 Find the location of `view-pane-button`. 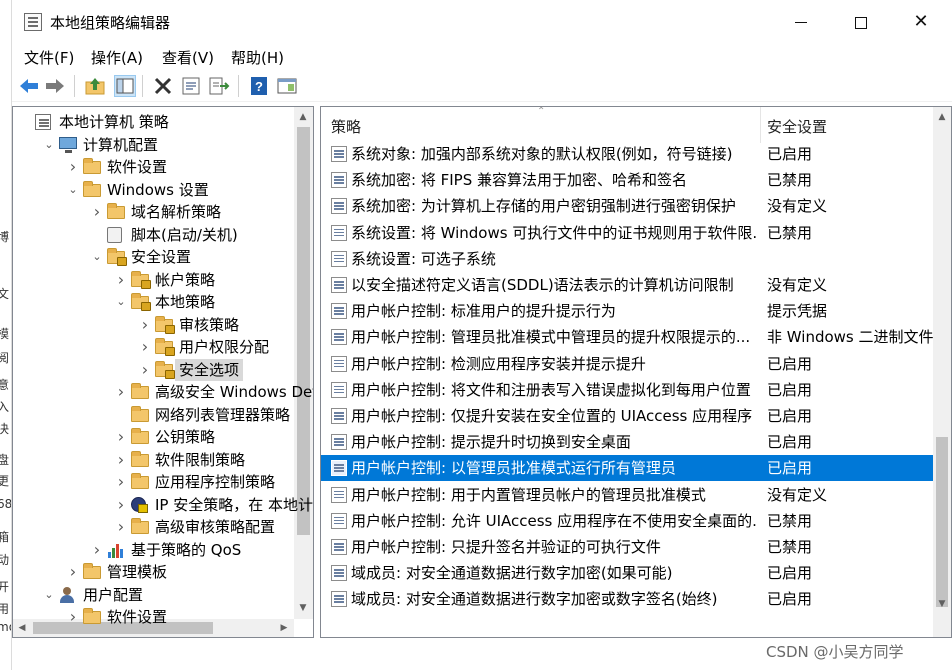

view-pane-button is located at coordinates (287, 86).